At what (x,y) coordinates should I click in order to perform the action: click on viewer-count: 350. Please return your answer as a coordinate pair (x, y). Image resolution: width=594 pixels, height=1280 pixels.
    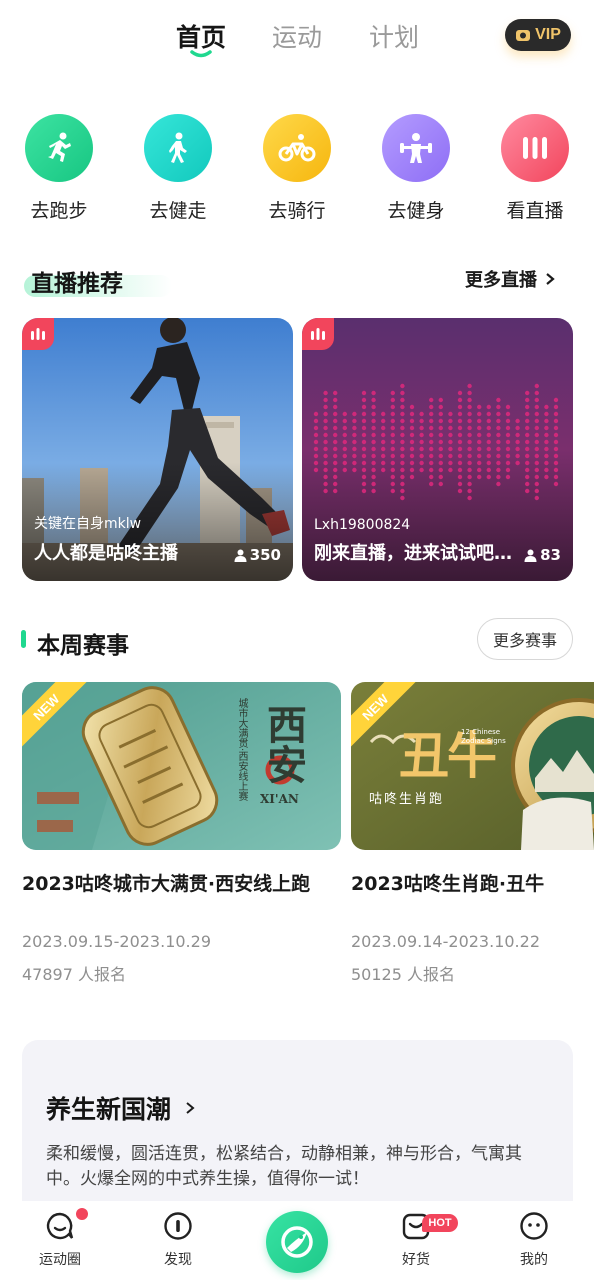
    Looking at the image, I should click on (257, 555).